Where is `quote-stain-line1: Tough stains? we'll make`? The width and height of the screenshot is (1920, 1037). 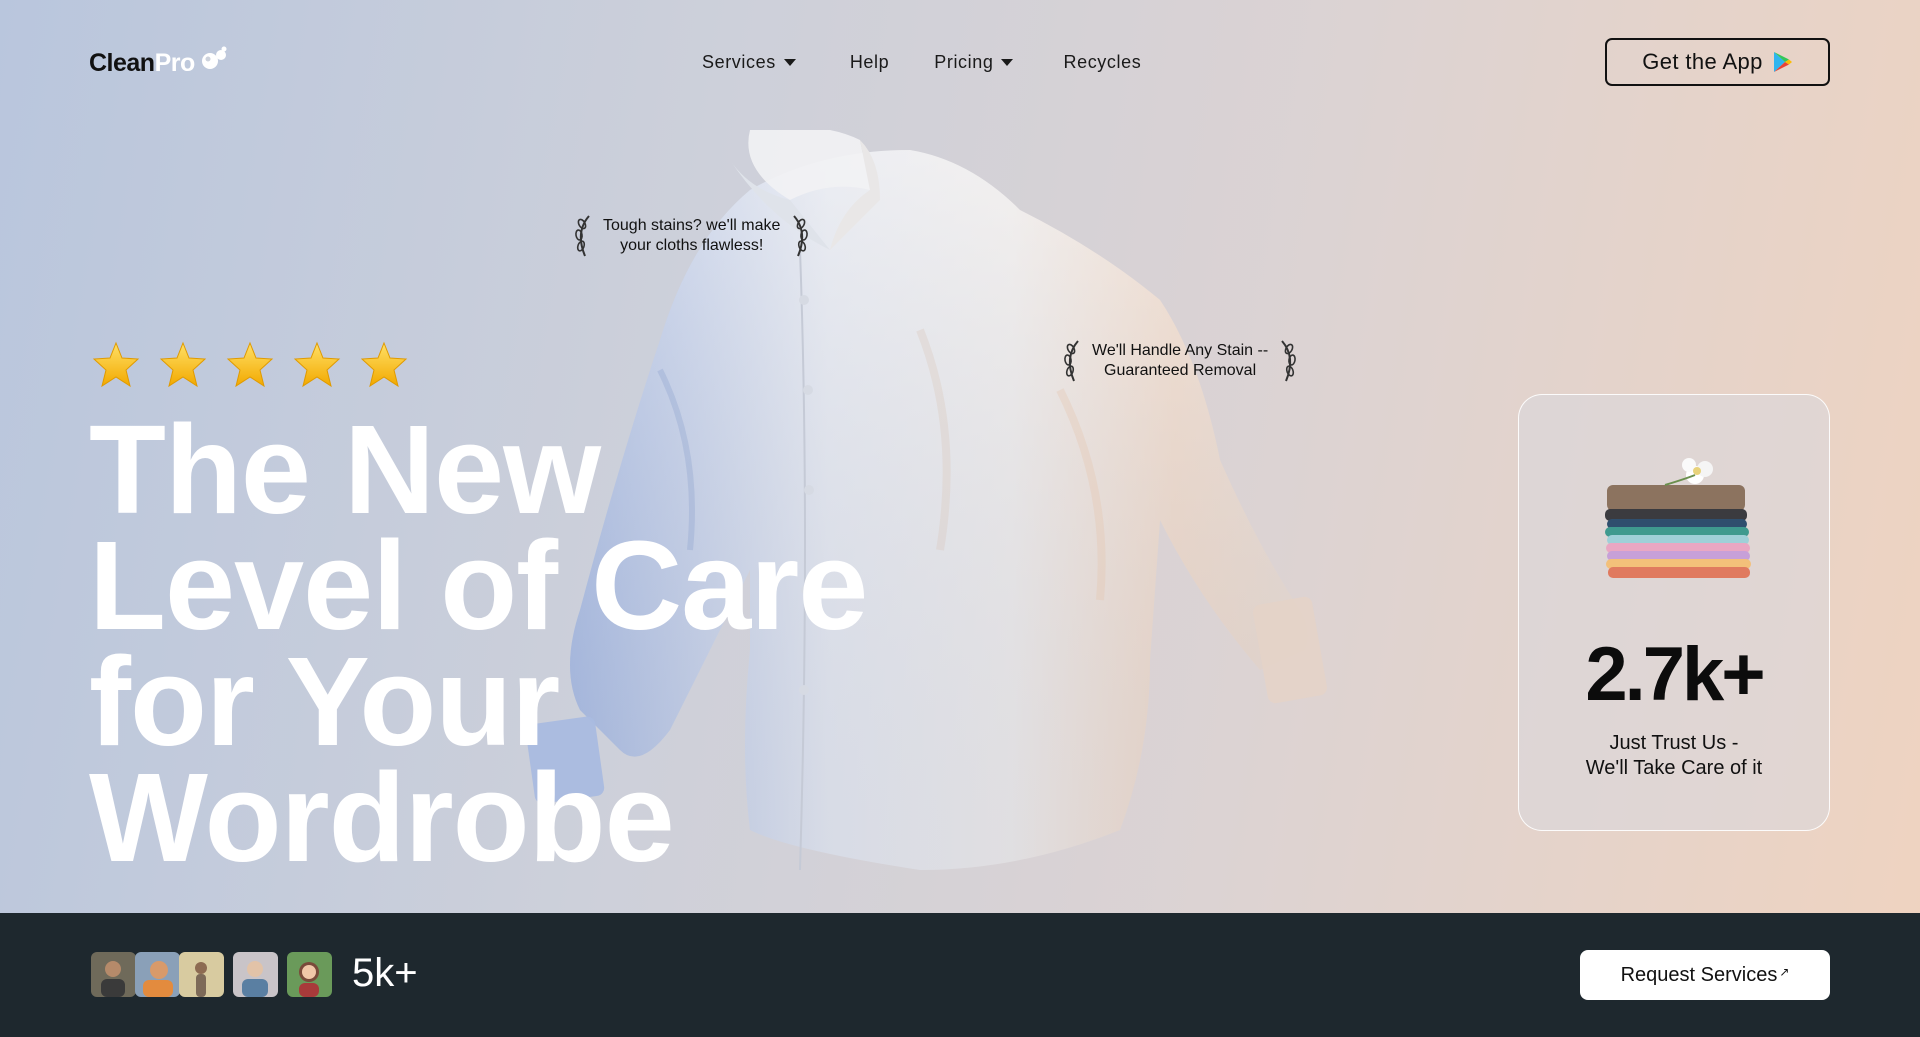
quote-stain-line1: Tough stains? we'll make is located at coordinates (692, 225).